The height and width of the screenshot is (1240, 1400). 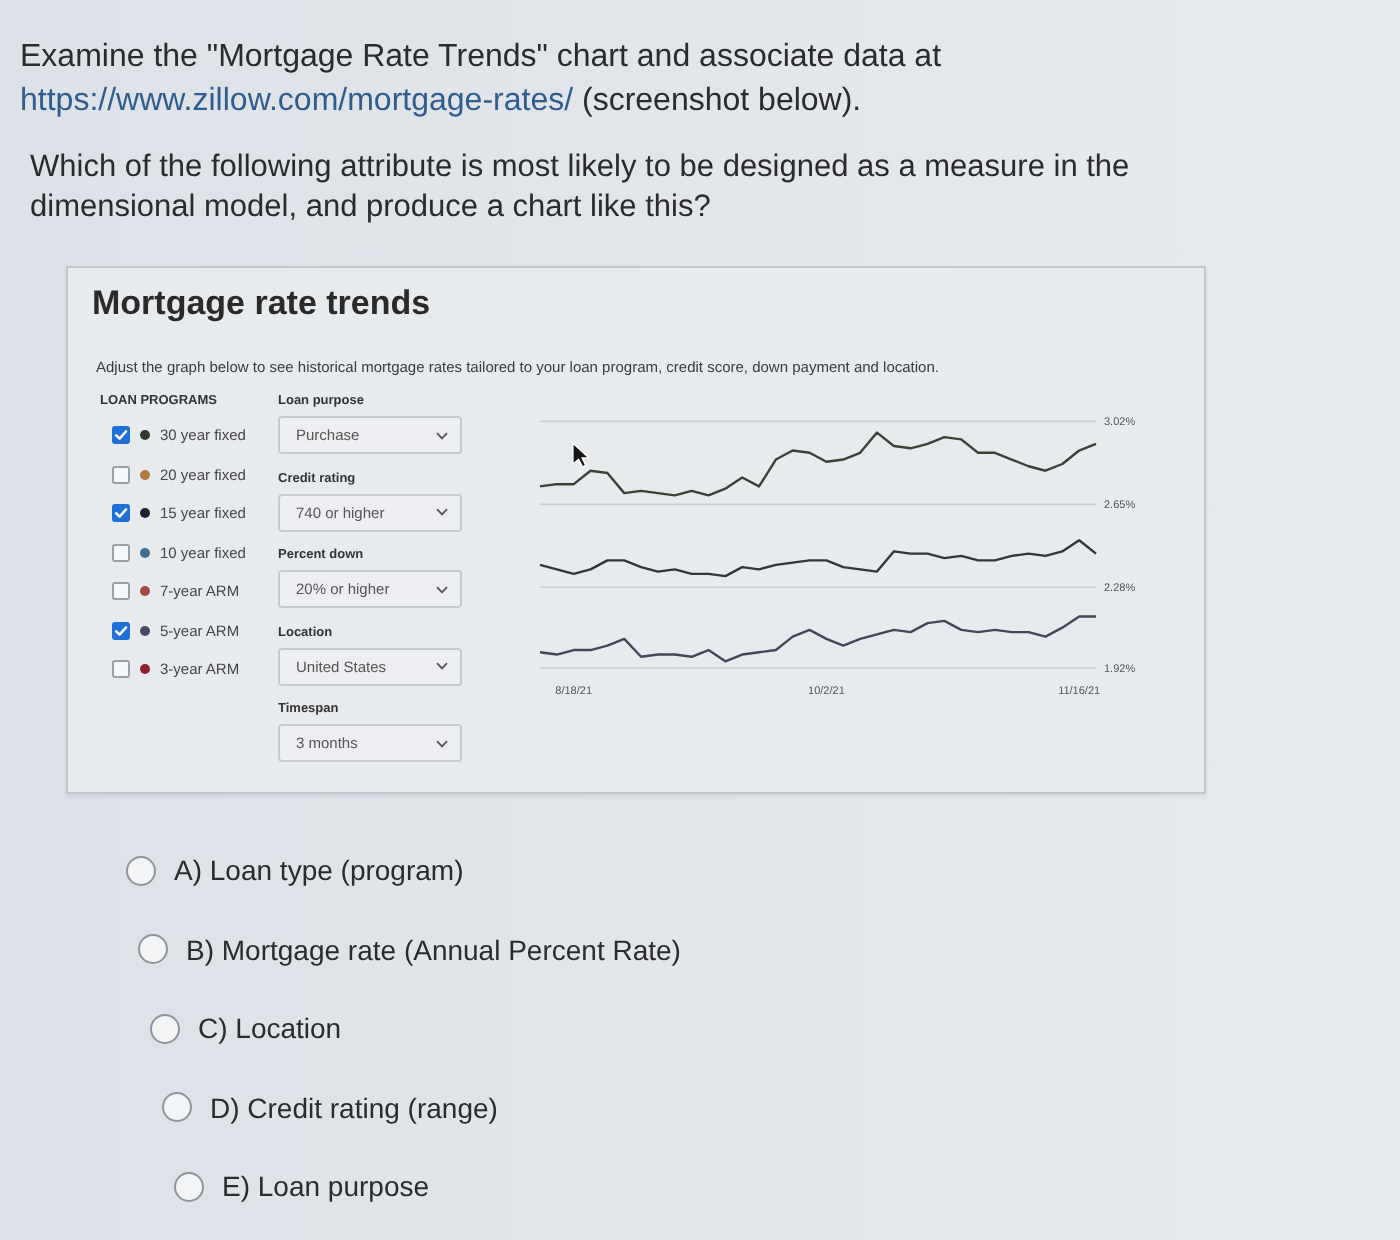 What do you see at coordinates (270, 1028) in the screenshot?
I see `option-label: C) Location` at bounding box center [270, 1028].